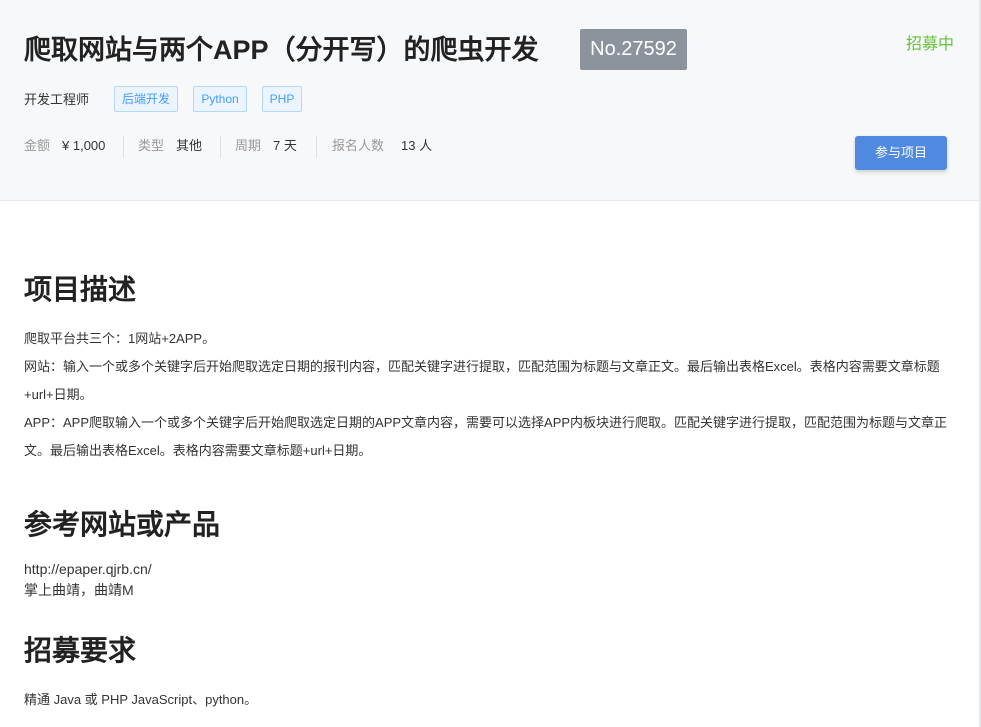 The width and height of the screenshot is (981, 727). Describe the element at coordinates (80, 289) in the screenshot. I see `description-heading: 项目描述` at that location.